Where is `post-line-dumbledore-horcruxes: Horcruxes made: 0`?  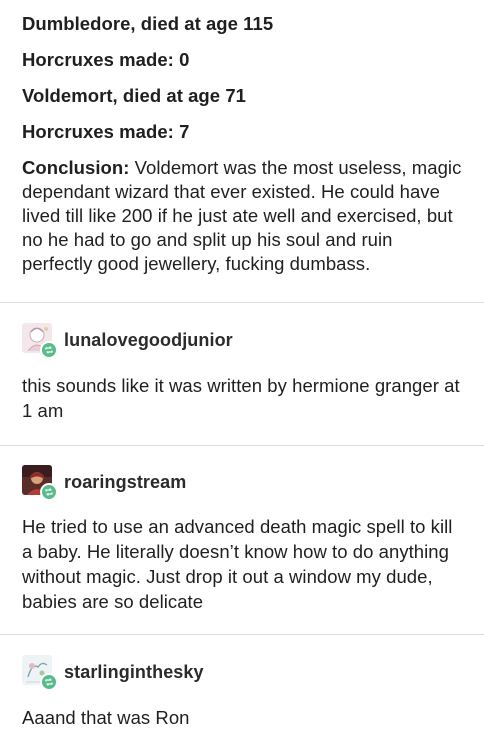
post-line-dumbledore-horcruxes: Horcruxes made: 0 is located at coordinates (106, 59).